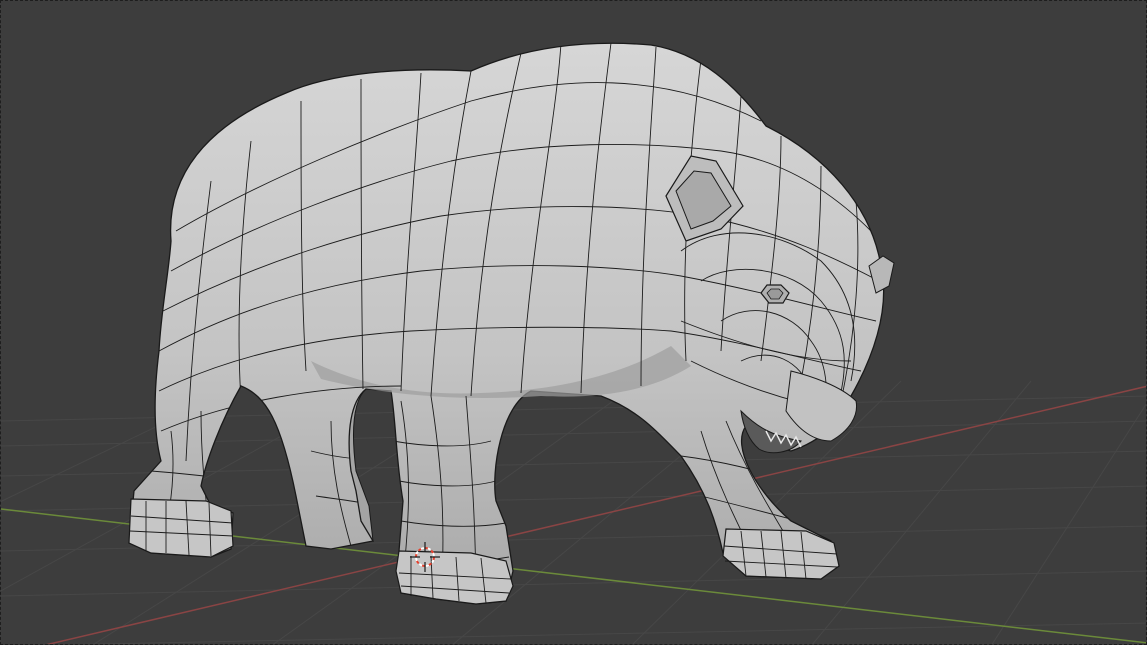 This screenshot has height=645, width=1147. I want to click on front-paw, so click(454, 577).